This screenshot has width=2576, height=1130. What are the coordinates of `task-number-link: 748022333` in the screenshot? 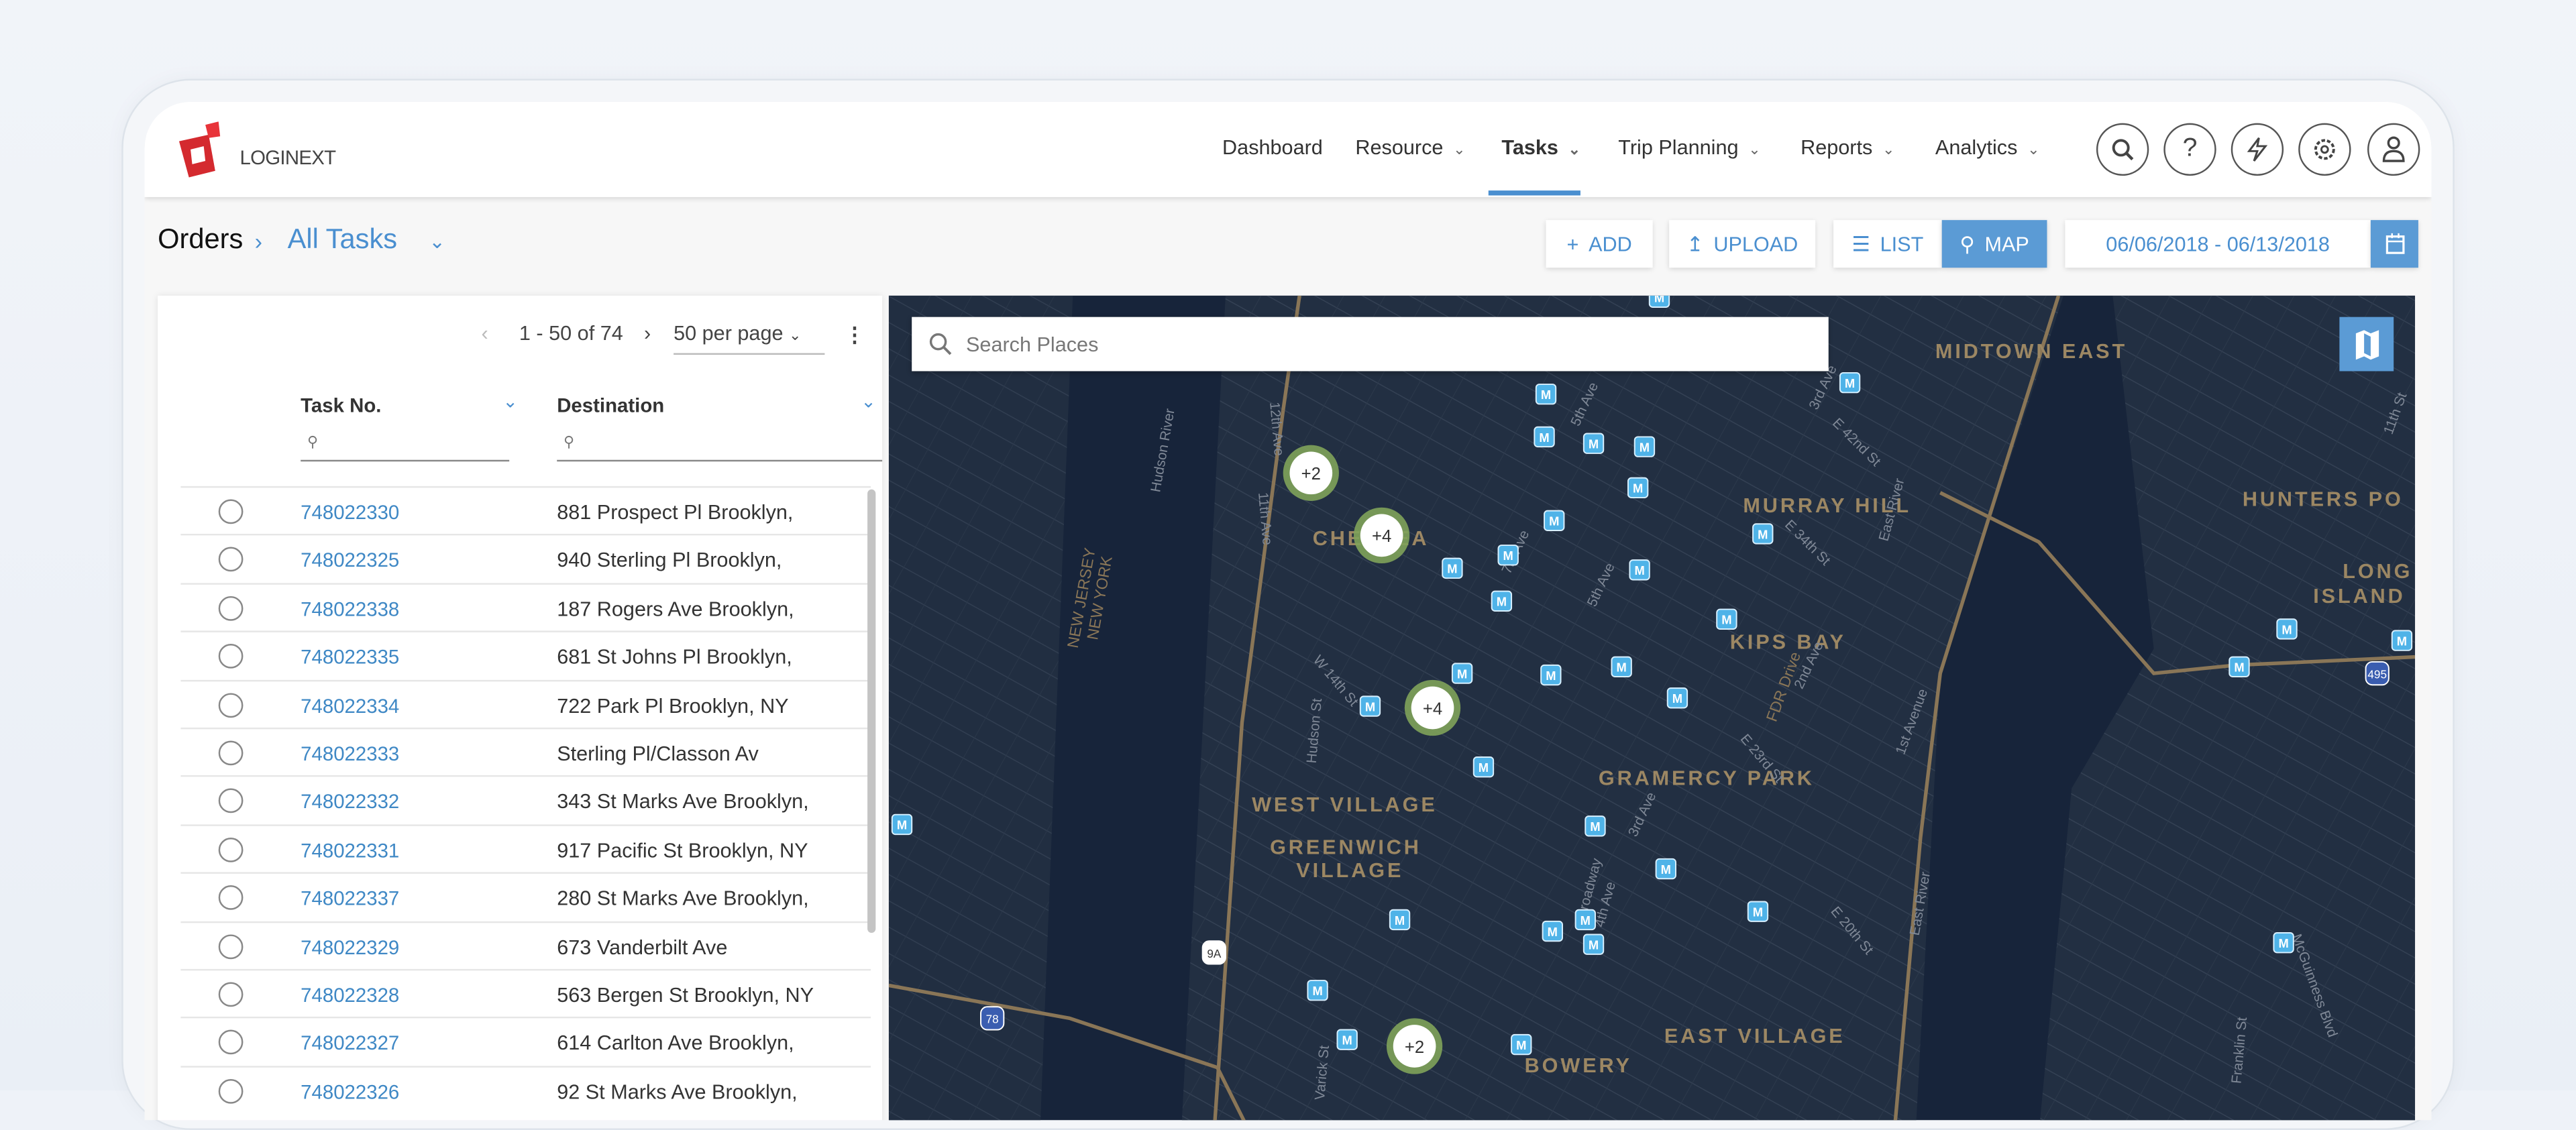 It's located at (350, 753).